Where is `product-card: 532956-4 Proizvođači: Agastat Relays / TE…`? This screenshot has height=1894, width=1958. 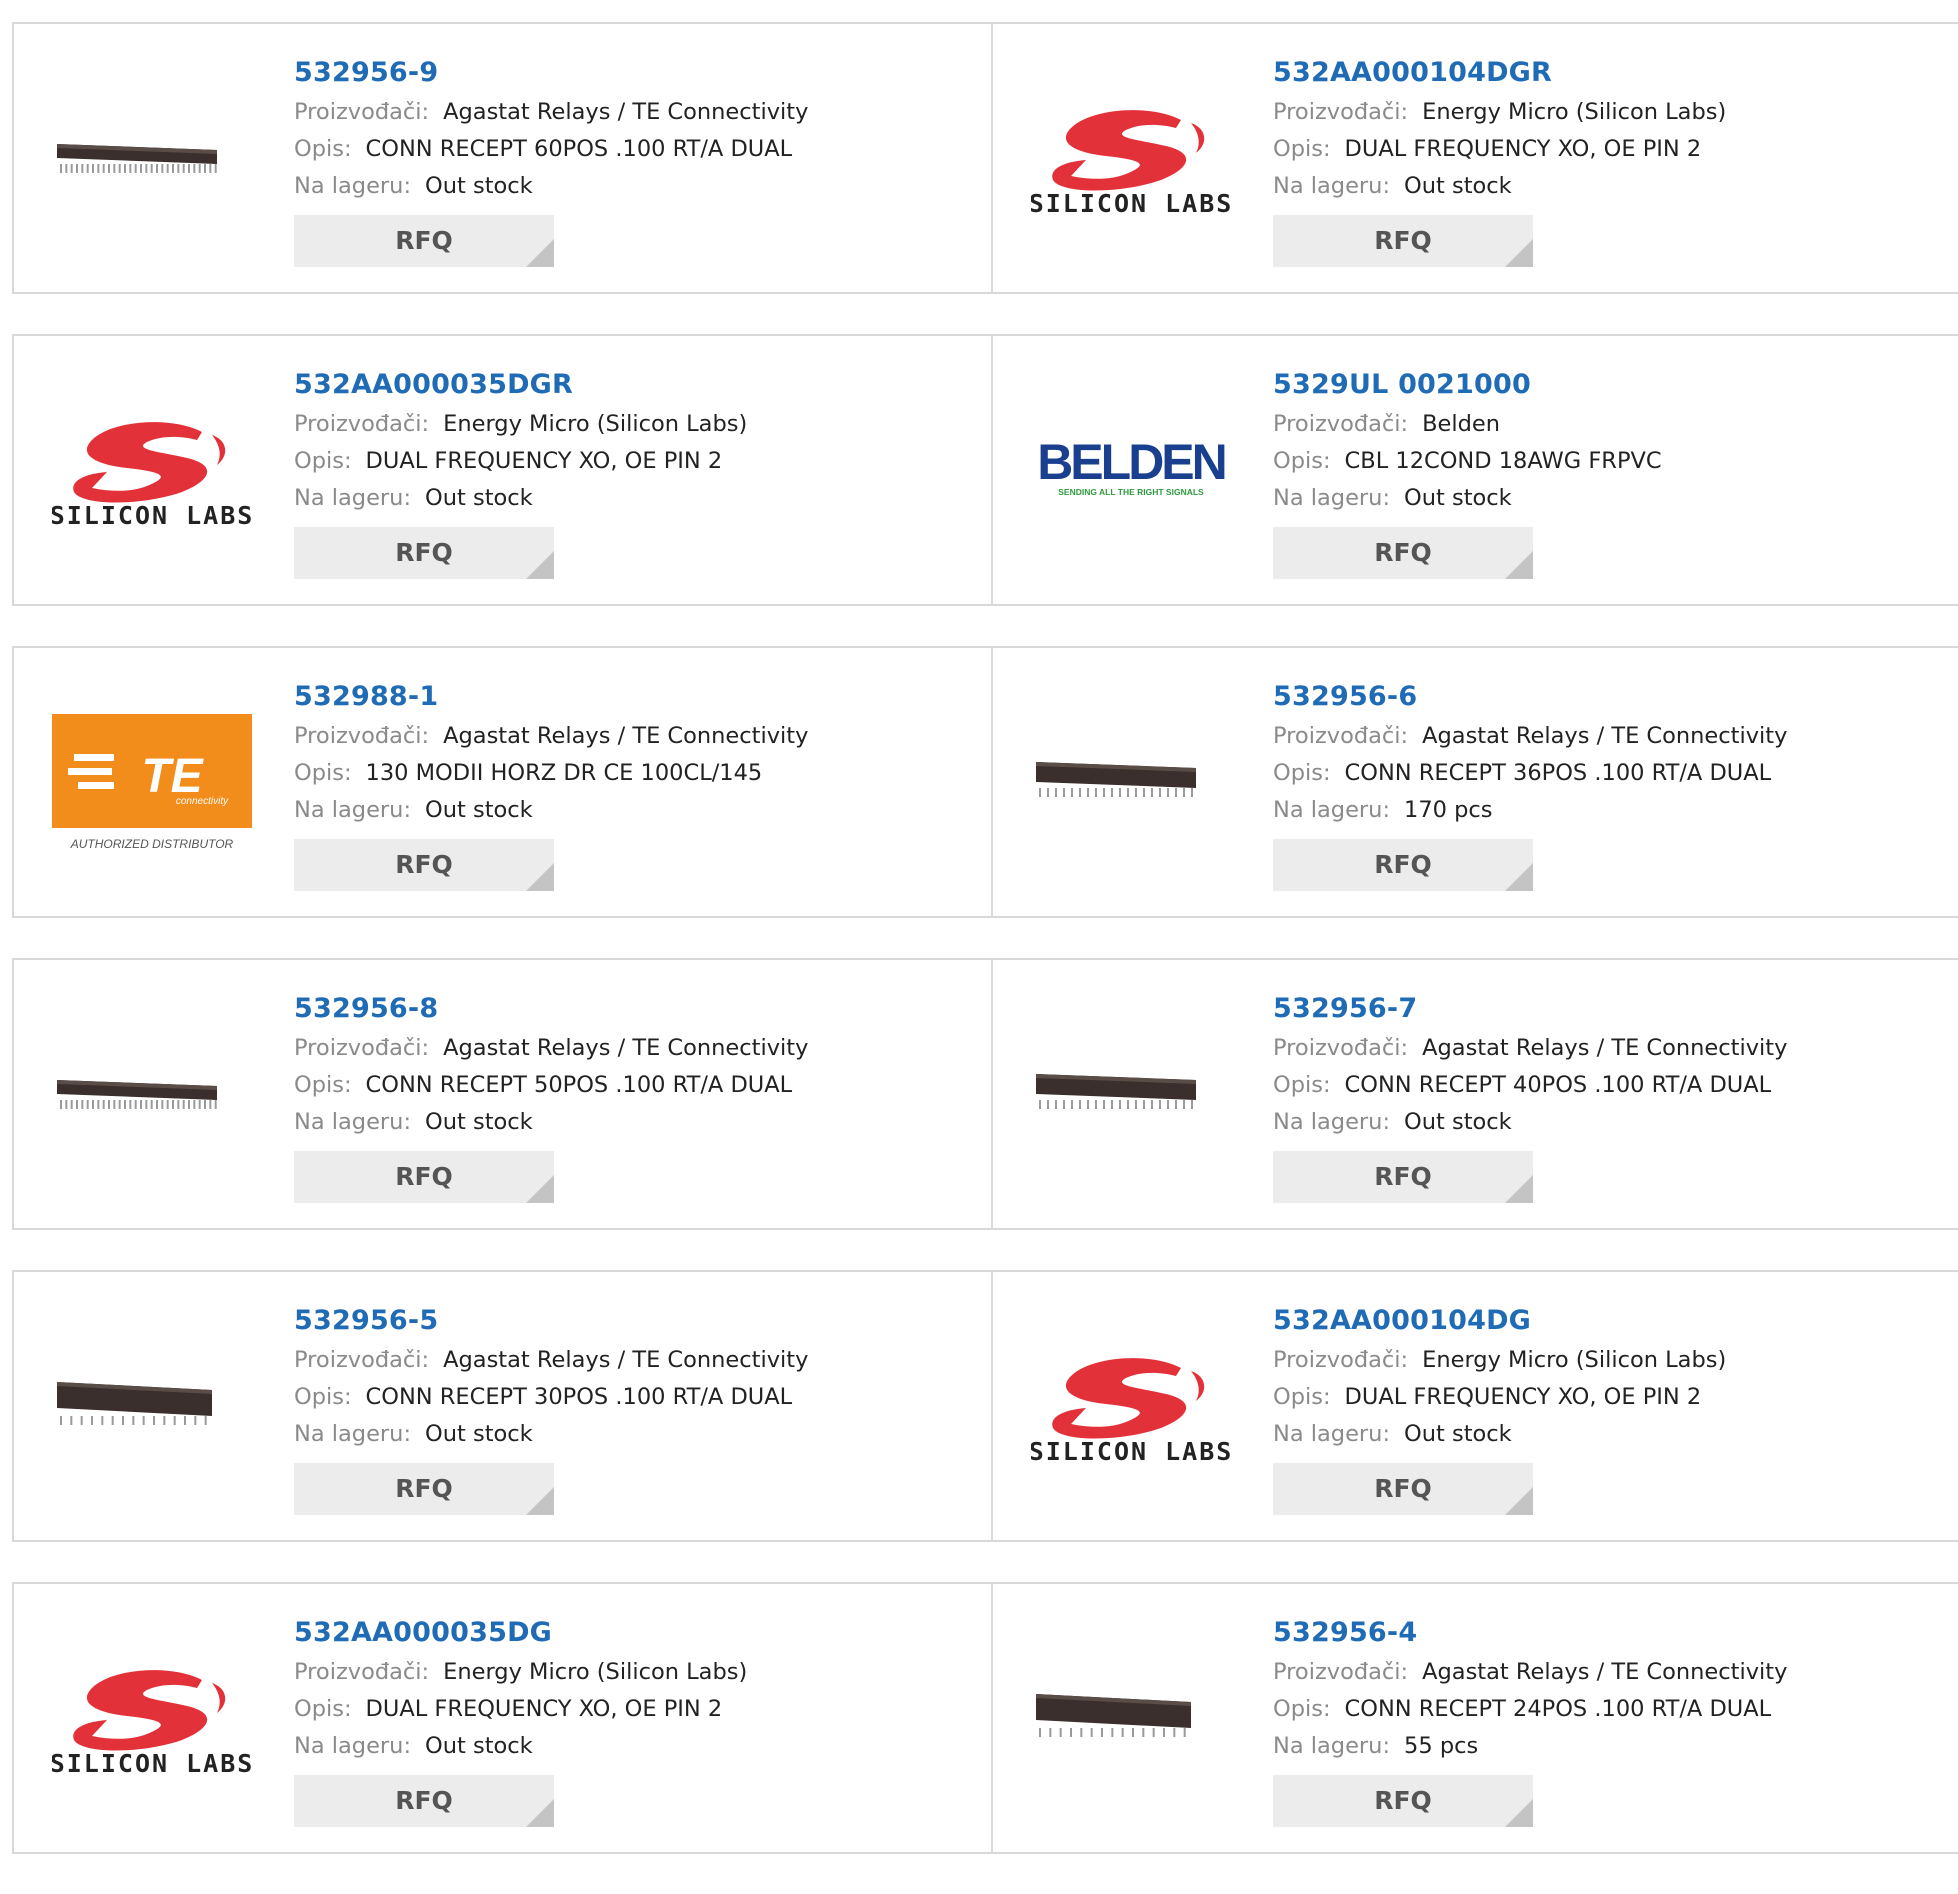 product-card: 532956-4 Proizvođači: Agastat Relays / TE… is located at coordinates (1474, 1718).